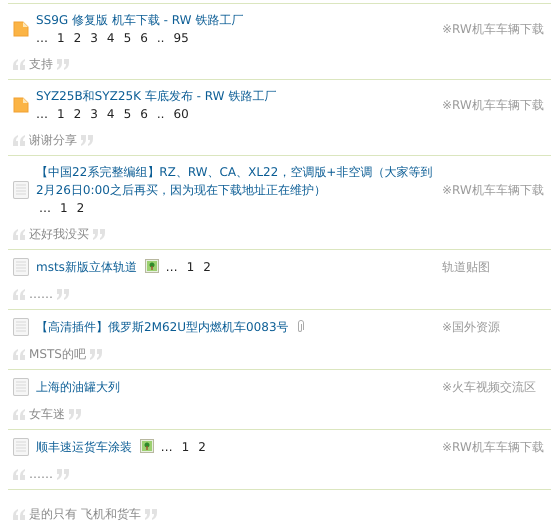  What do you see at coordinates (162, 327) in the screenshot?
I see `thread-title-link: 【高清插件】俄罗斯2M62U型内燃机车0083号` at bounding box center [162, 327].